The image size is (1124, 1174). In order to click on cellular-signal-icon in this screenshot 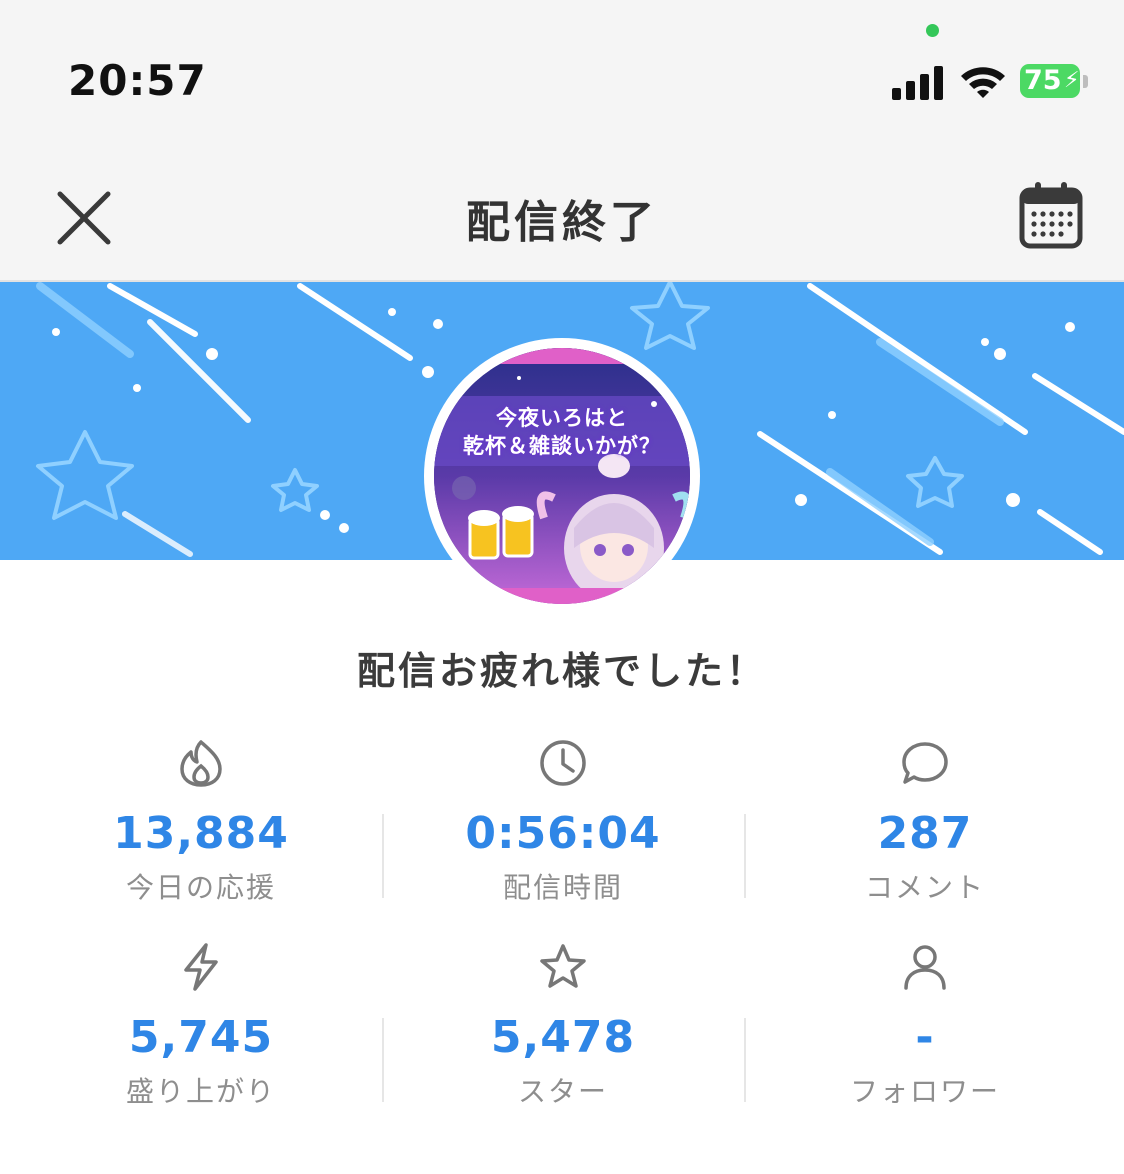, I will do `click(917, 83)`.